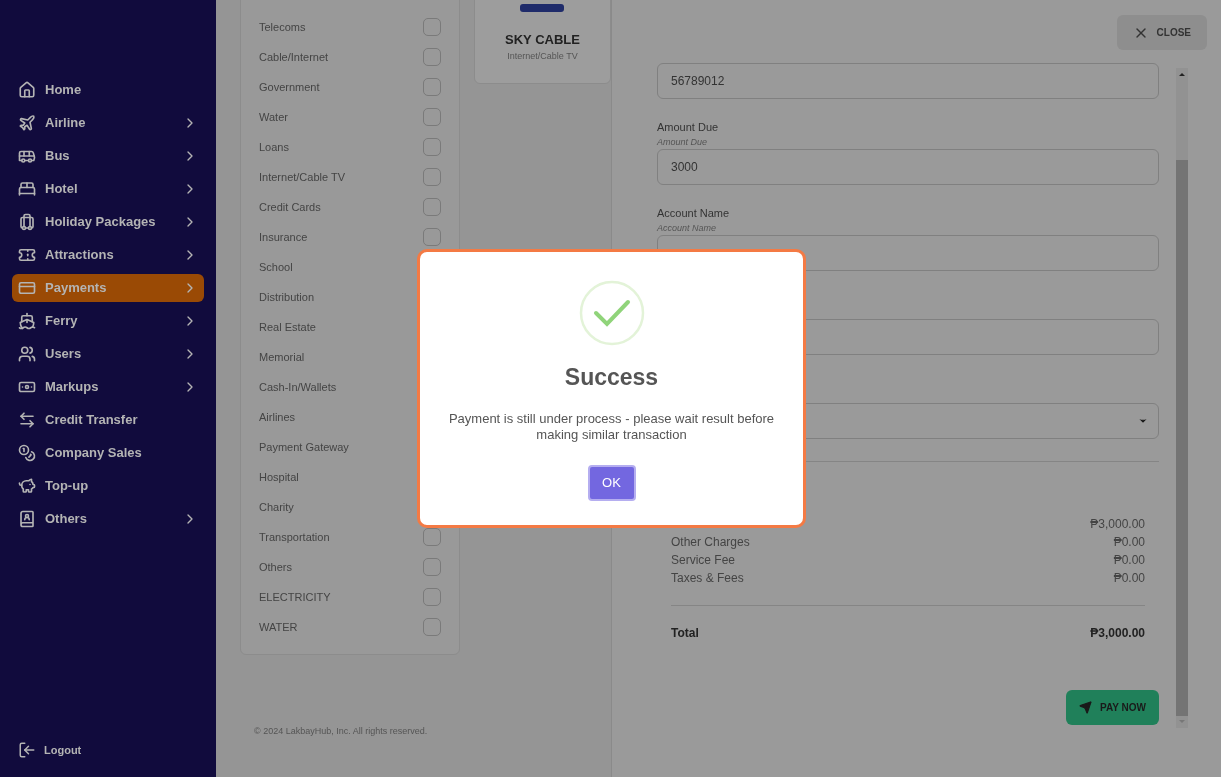 The width and height of the screenshot is (1221, 777). Describe the element at coordinates (279, 477) in the screenshot. I see `category-label: Hospital` at that location.